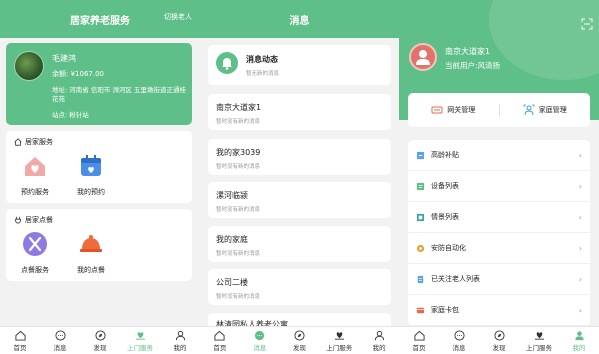 The height and width of the screenshot is (354, 599). I want to click on menu-item-device-list: 设备列表 ›, so click(499, 186).